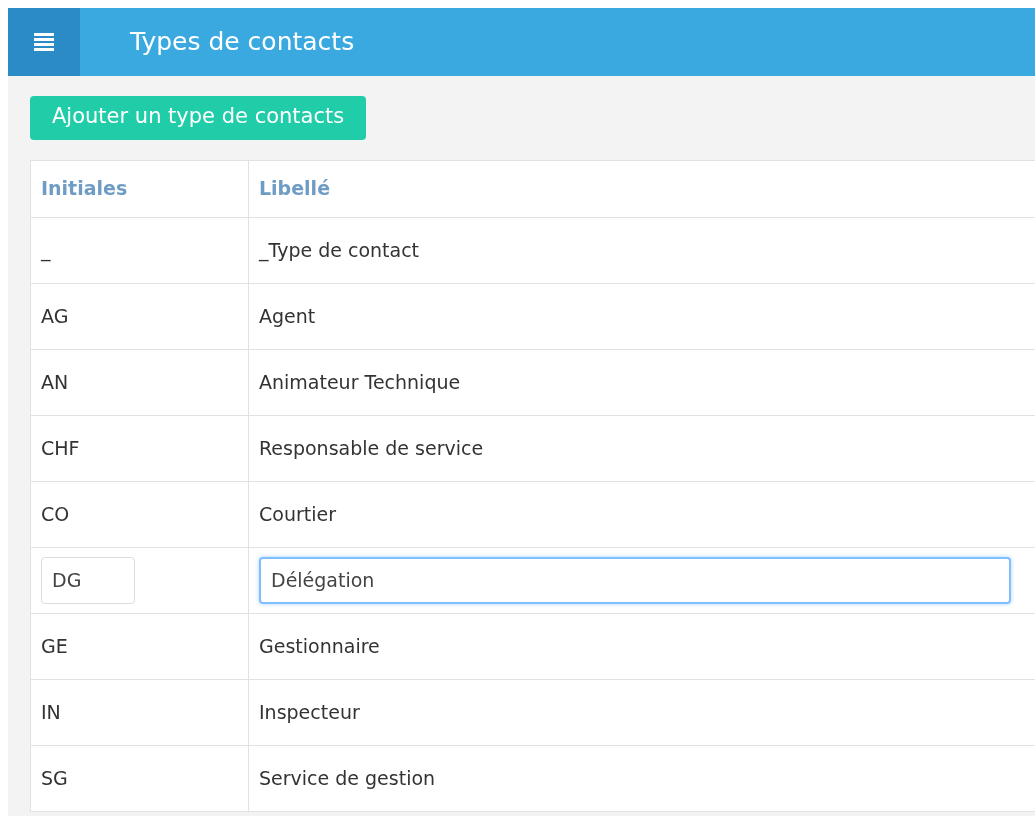  Describe the element at coordinates (139, 316) in the screenshot. I see `table-cell: AG` at that location.